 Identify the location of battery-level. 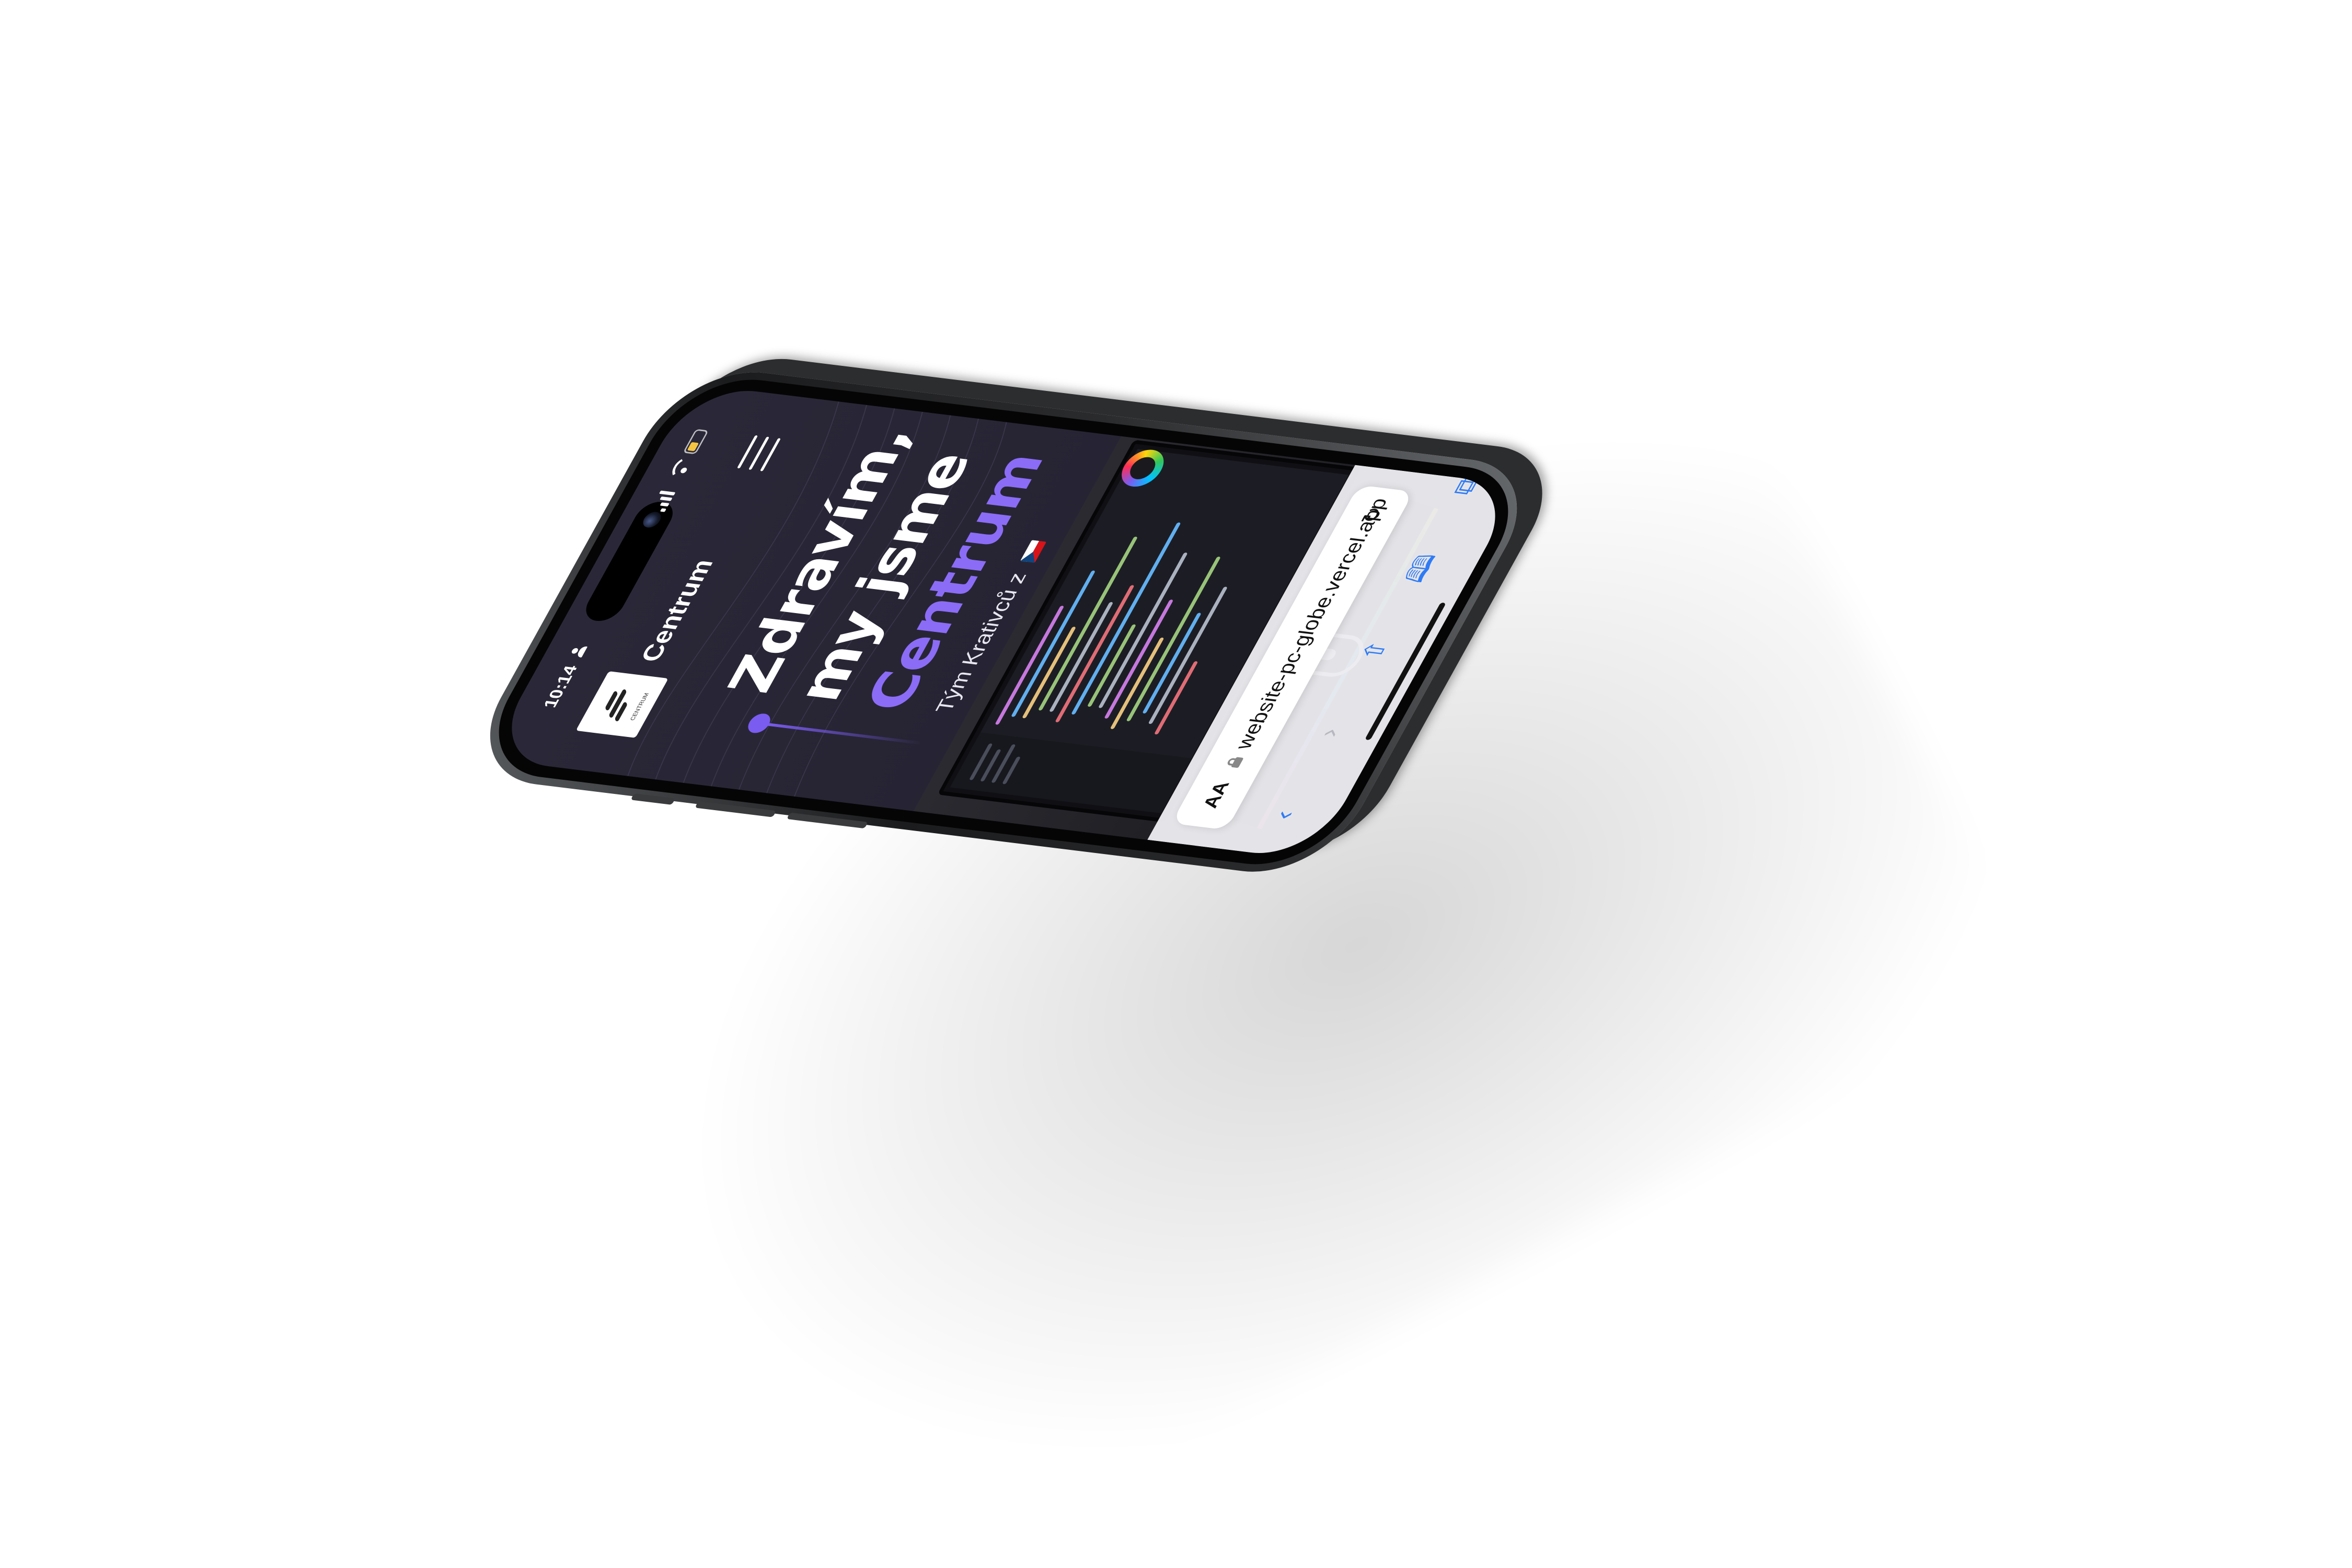
(693, 447).